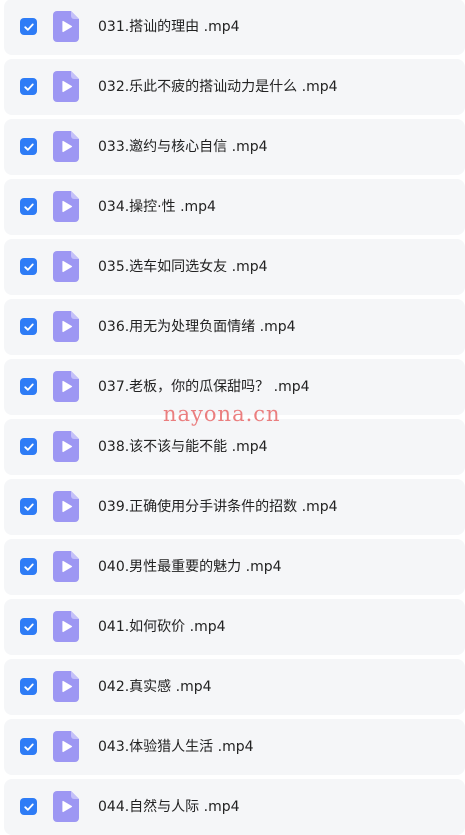 The image size is (465, 835). I want to click on file-row: 043.体验猎人生活 .mp4, so click(234, 747).